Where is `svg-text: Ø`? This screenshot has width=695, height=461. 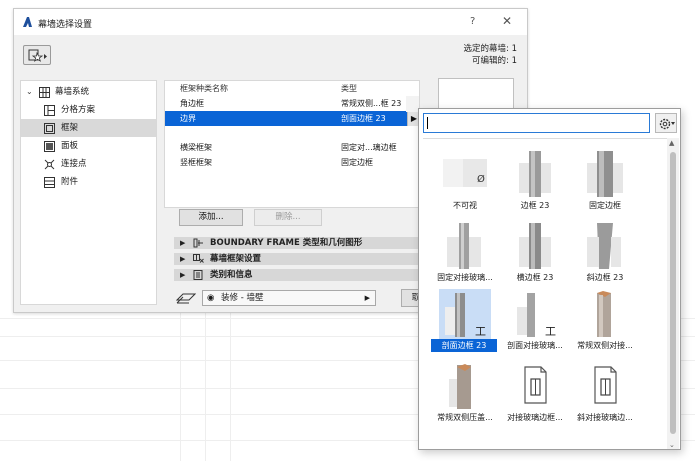 svg-text: Ø is located at coordinates (481, 179).